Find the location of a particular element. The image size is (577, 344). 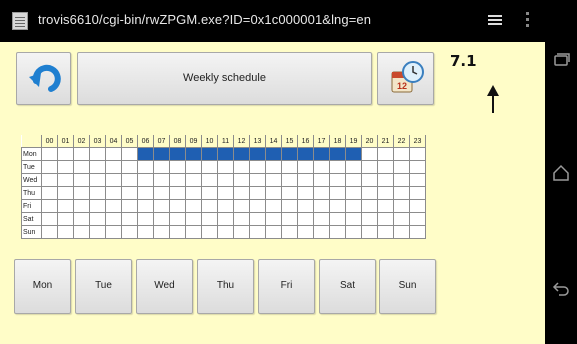

day-button-mon: Mon is located at coordinates (42, 286).